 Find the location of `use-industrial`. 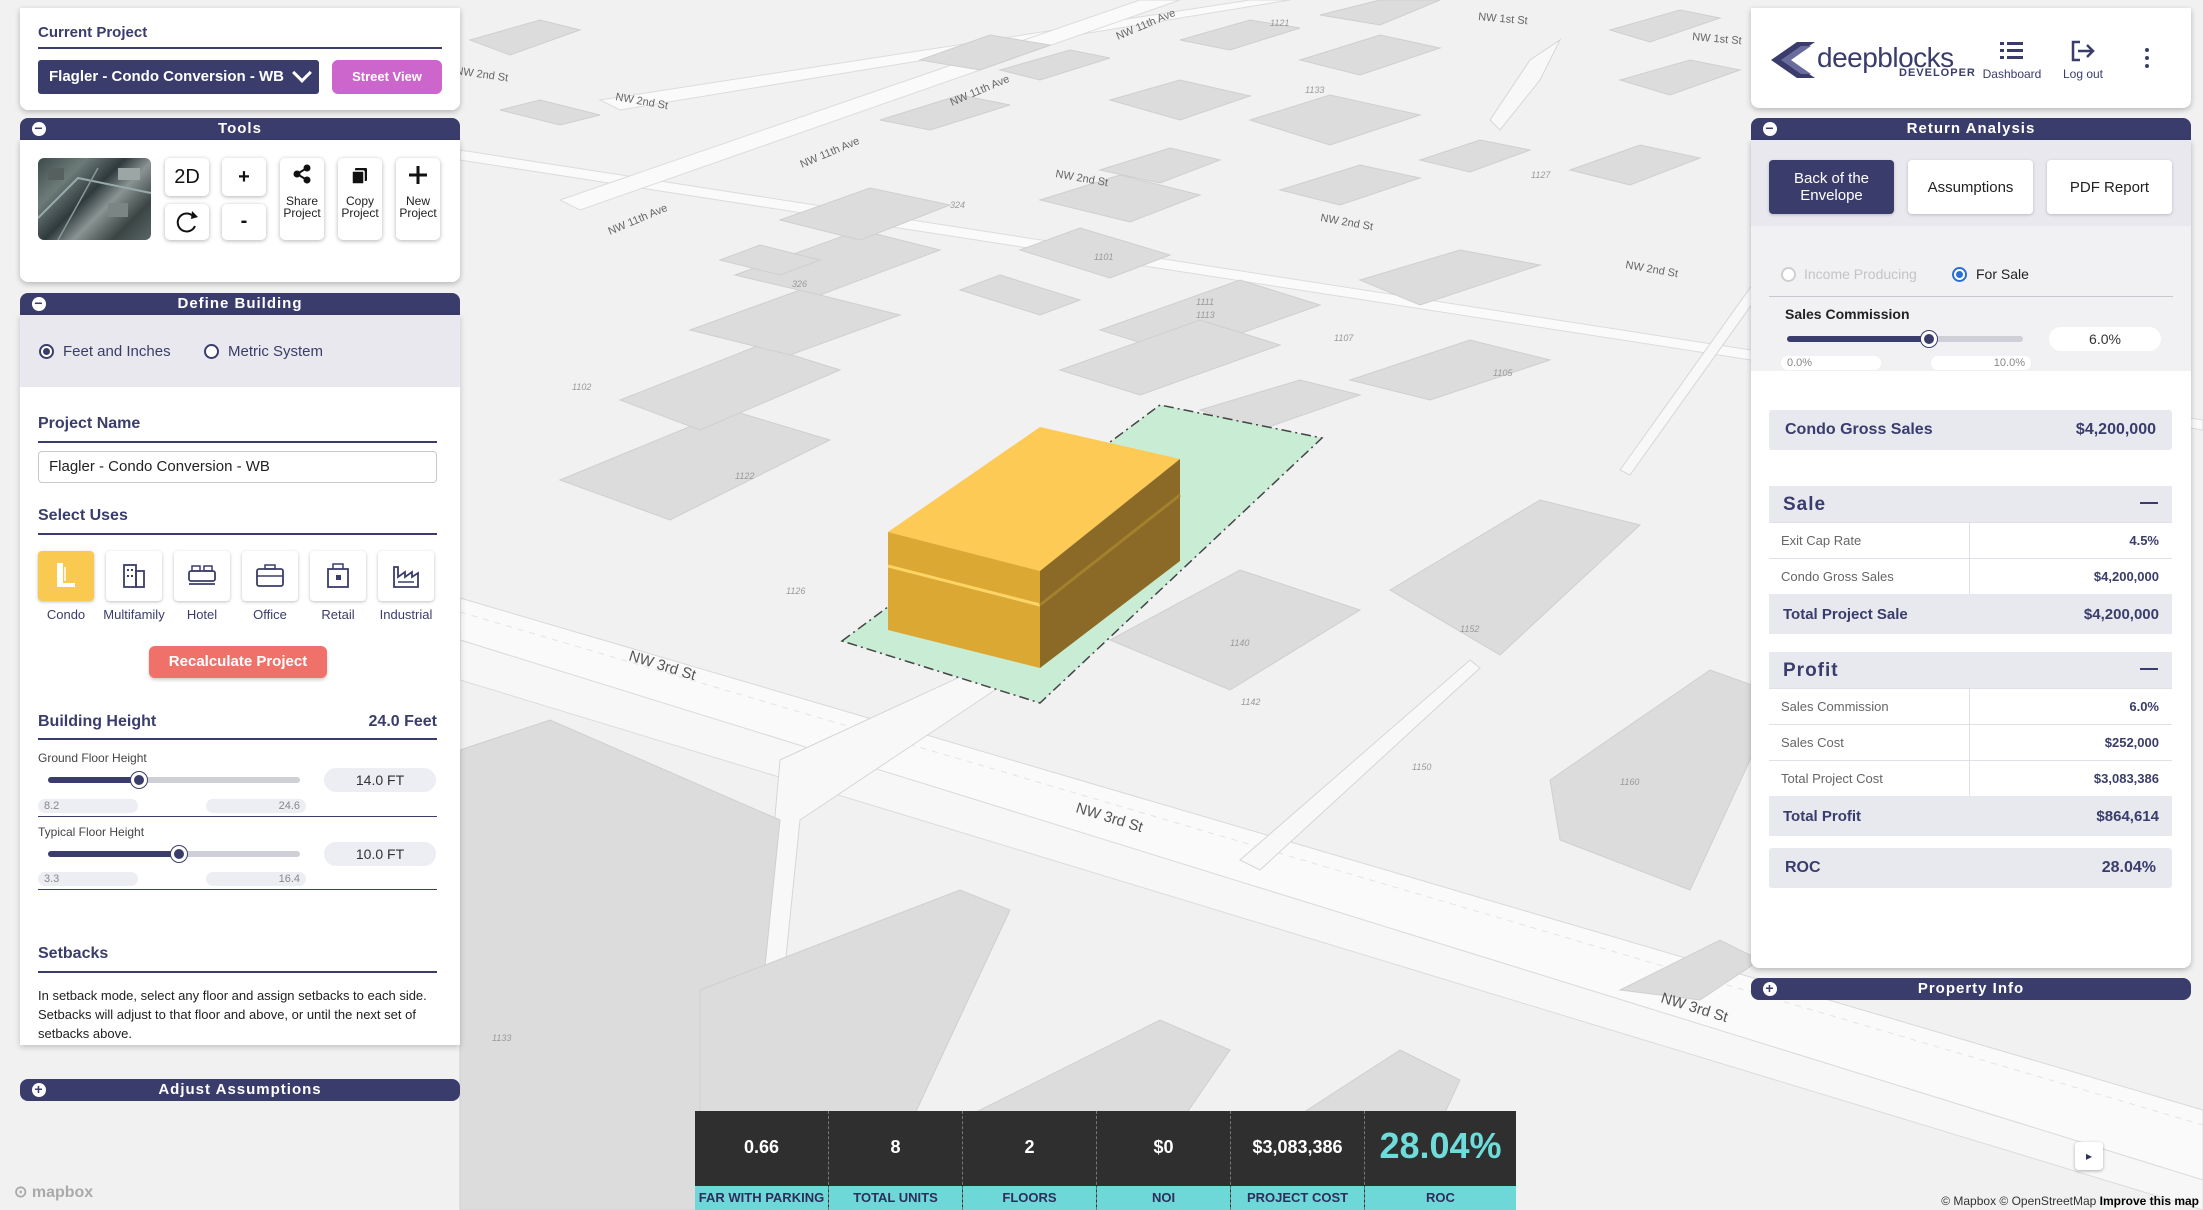

use-industrial is located at coordinates (406, 576).